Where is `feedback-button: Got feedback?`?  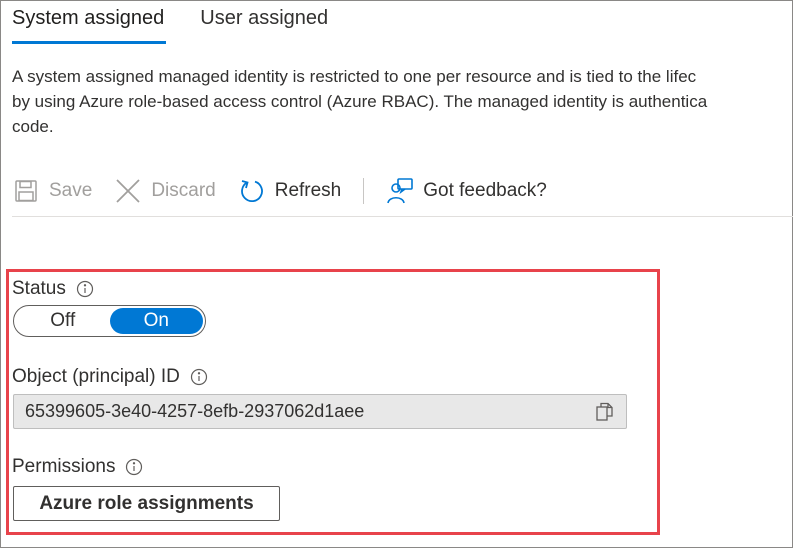
feedback-button: Got feedback? is located at coordinates (466, 191).